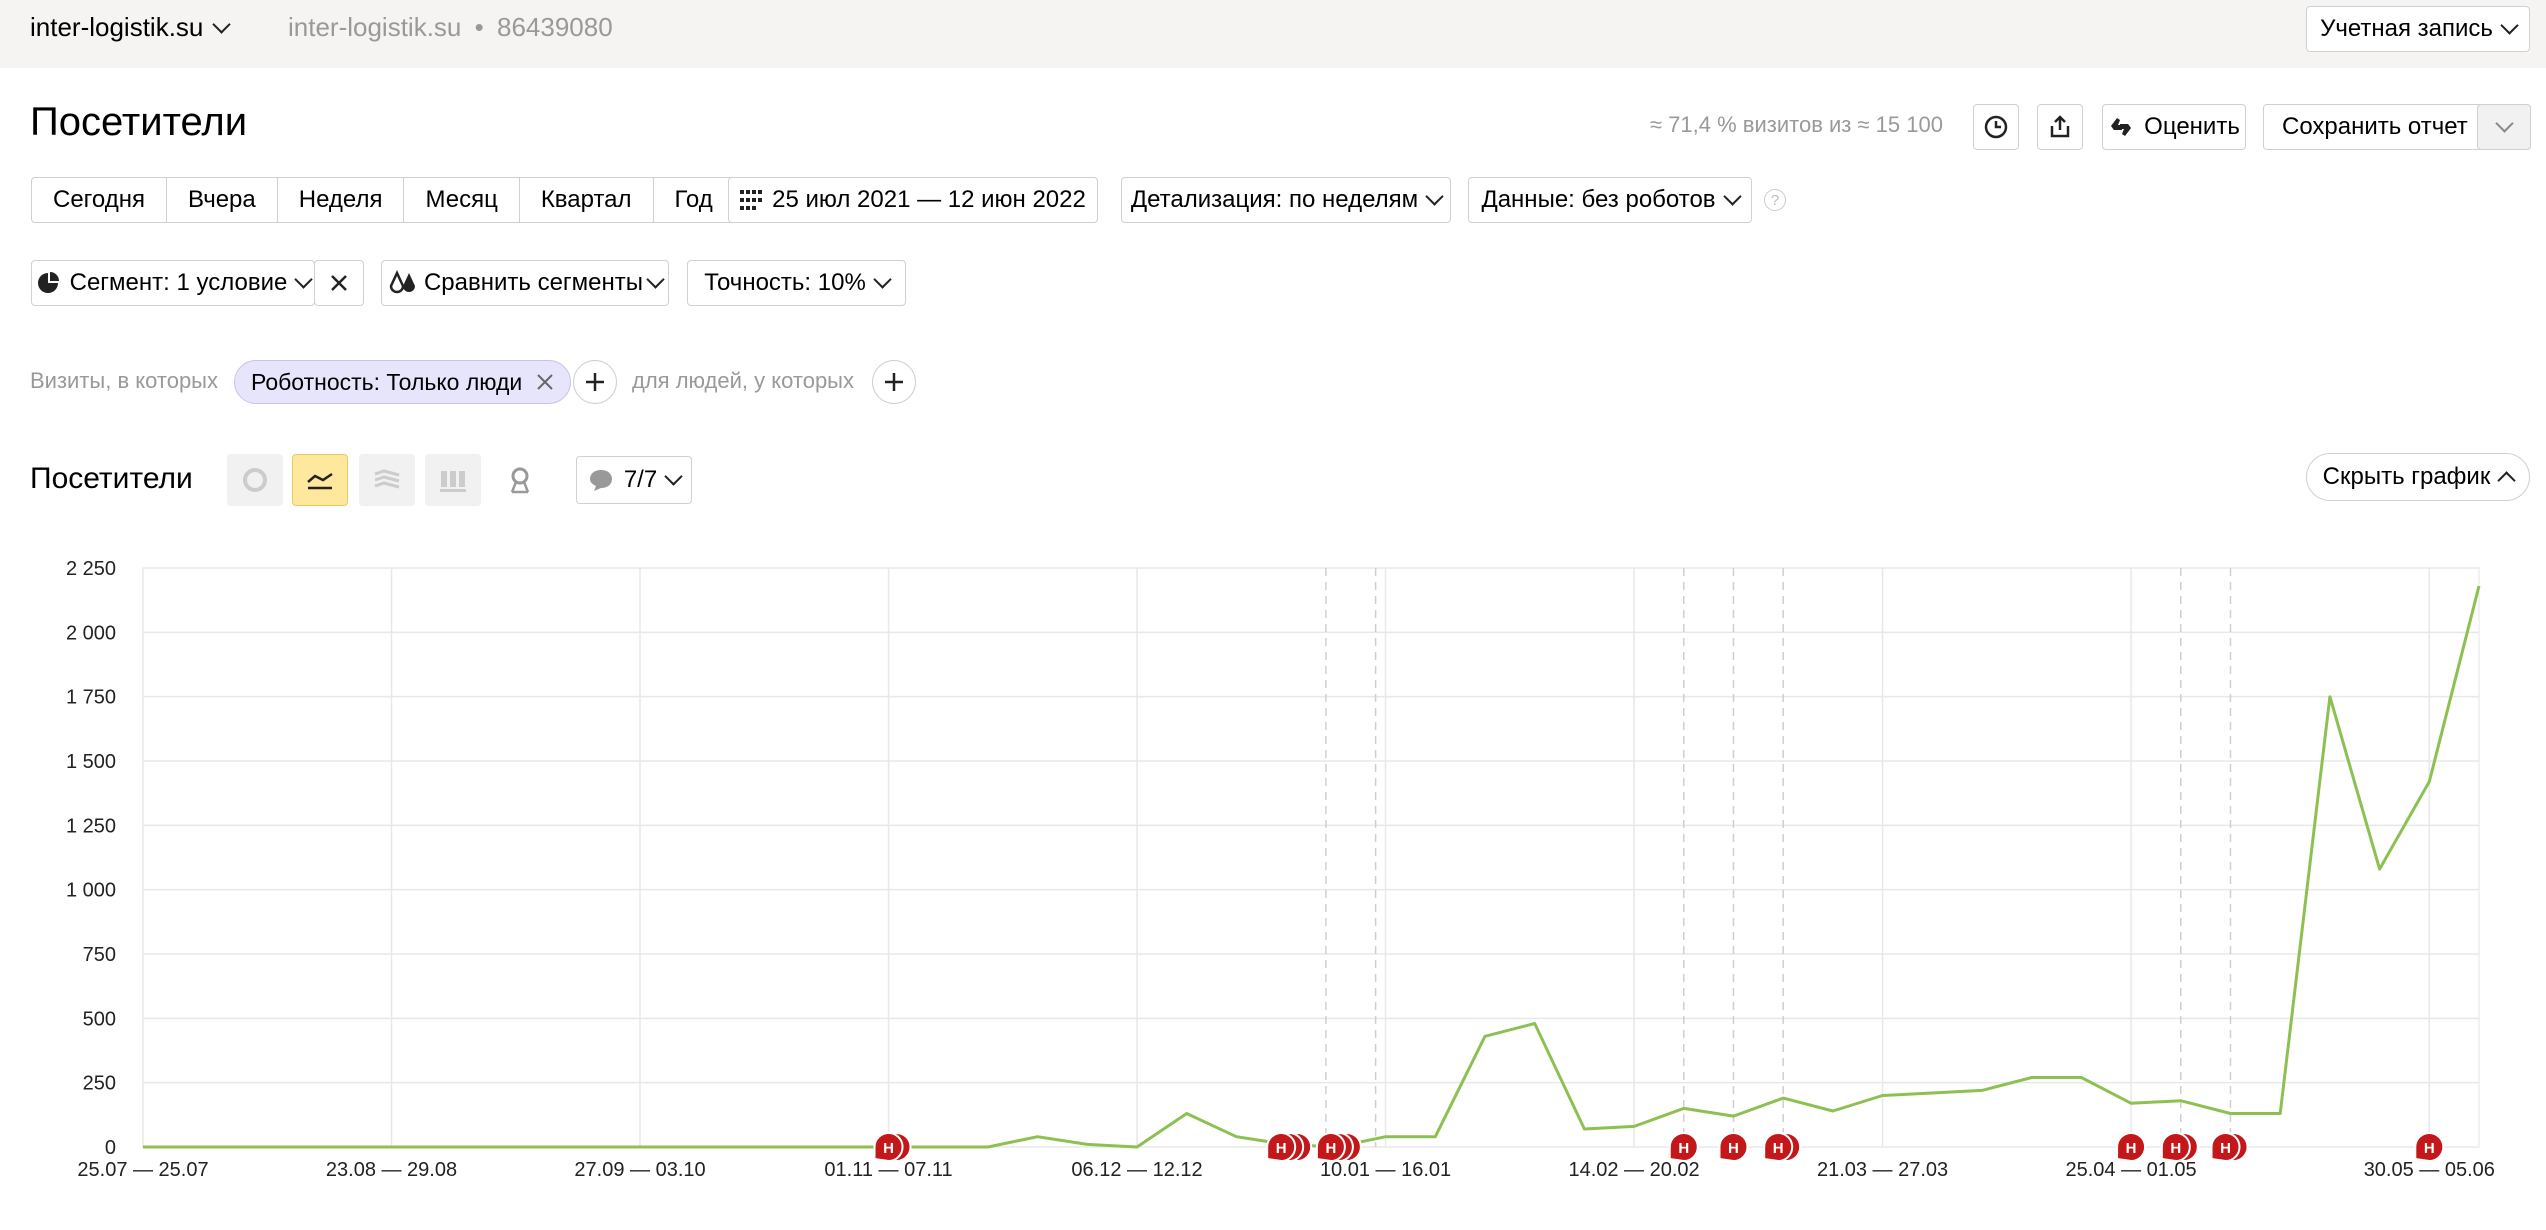 This screenshot has width=2546, height=1230. What do you see at coordinates (178, 282) in the screenshot?
I see `segment-label: Сегмент: 1 условие` at bounding box center [178, 282].